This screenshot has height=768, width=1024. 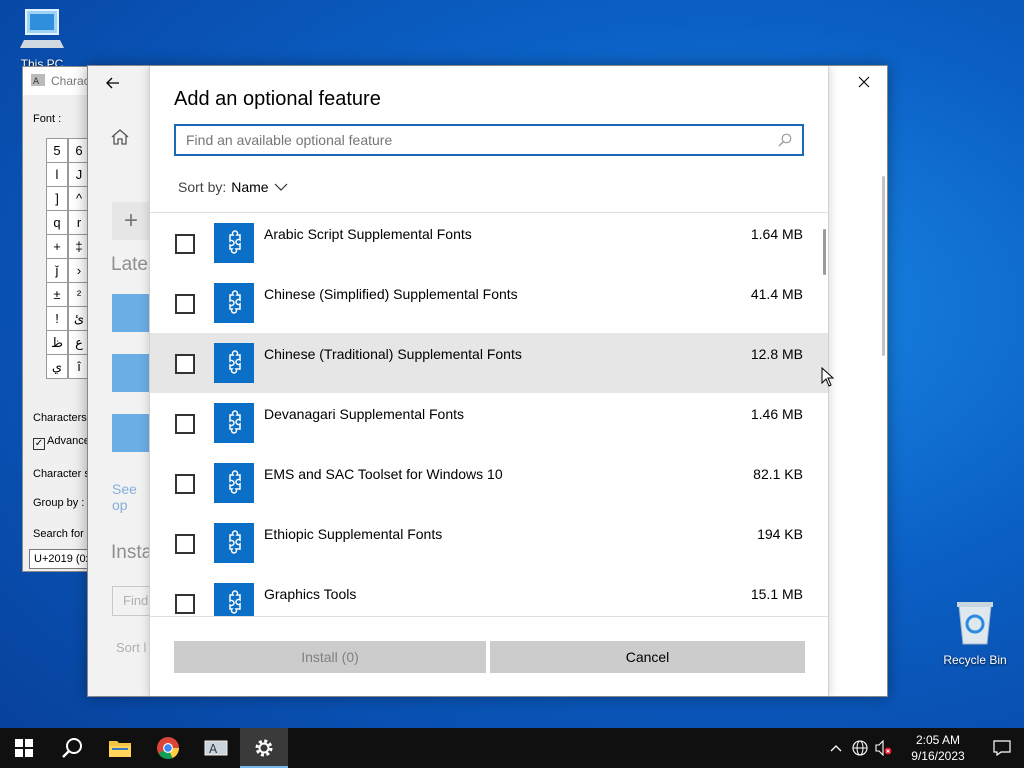 I want to click on show-hidden-icons-button, so click(x=836, y=748).